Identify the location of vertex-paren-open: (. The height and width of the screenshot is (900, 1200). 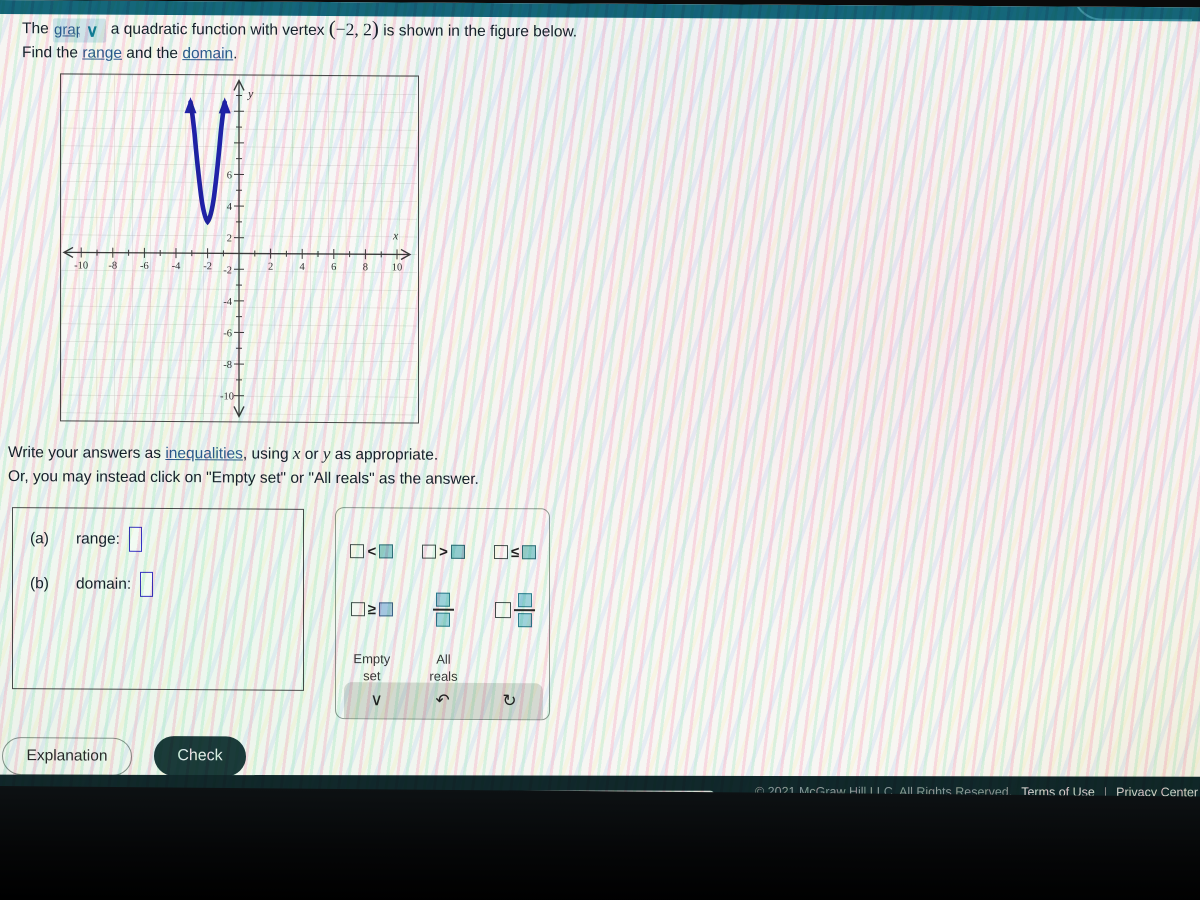
(332, 28).